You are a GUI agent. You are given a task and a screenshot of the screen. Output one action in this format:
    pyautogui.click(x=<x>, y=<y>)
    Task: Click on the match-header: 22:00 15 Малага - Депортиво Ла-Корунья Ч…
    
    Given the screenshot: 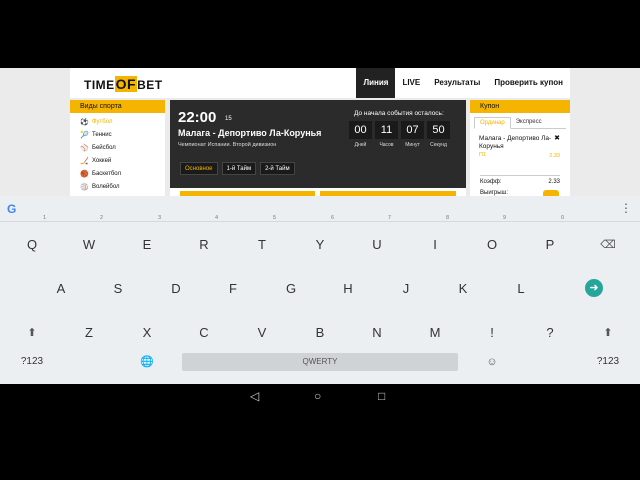 What is the action you would take?
    pyautogui.click(x=318, y=144)
    